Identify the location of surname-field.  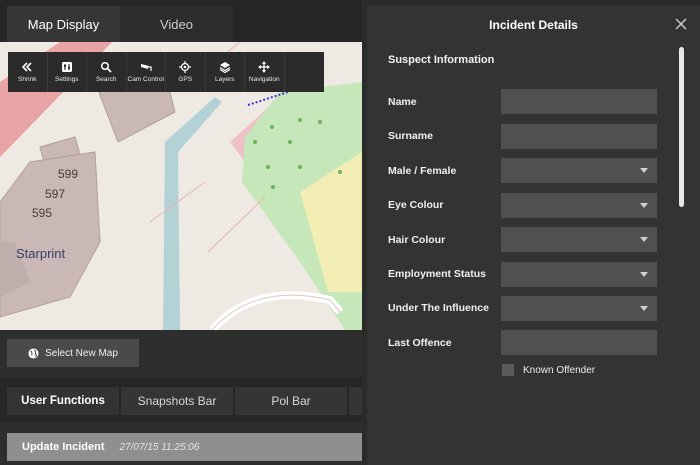
(579, 136).